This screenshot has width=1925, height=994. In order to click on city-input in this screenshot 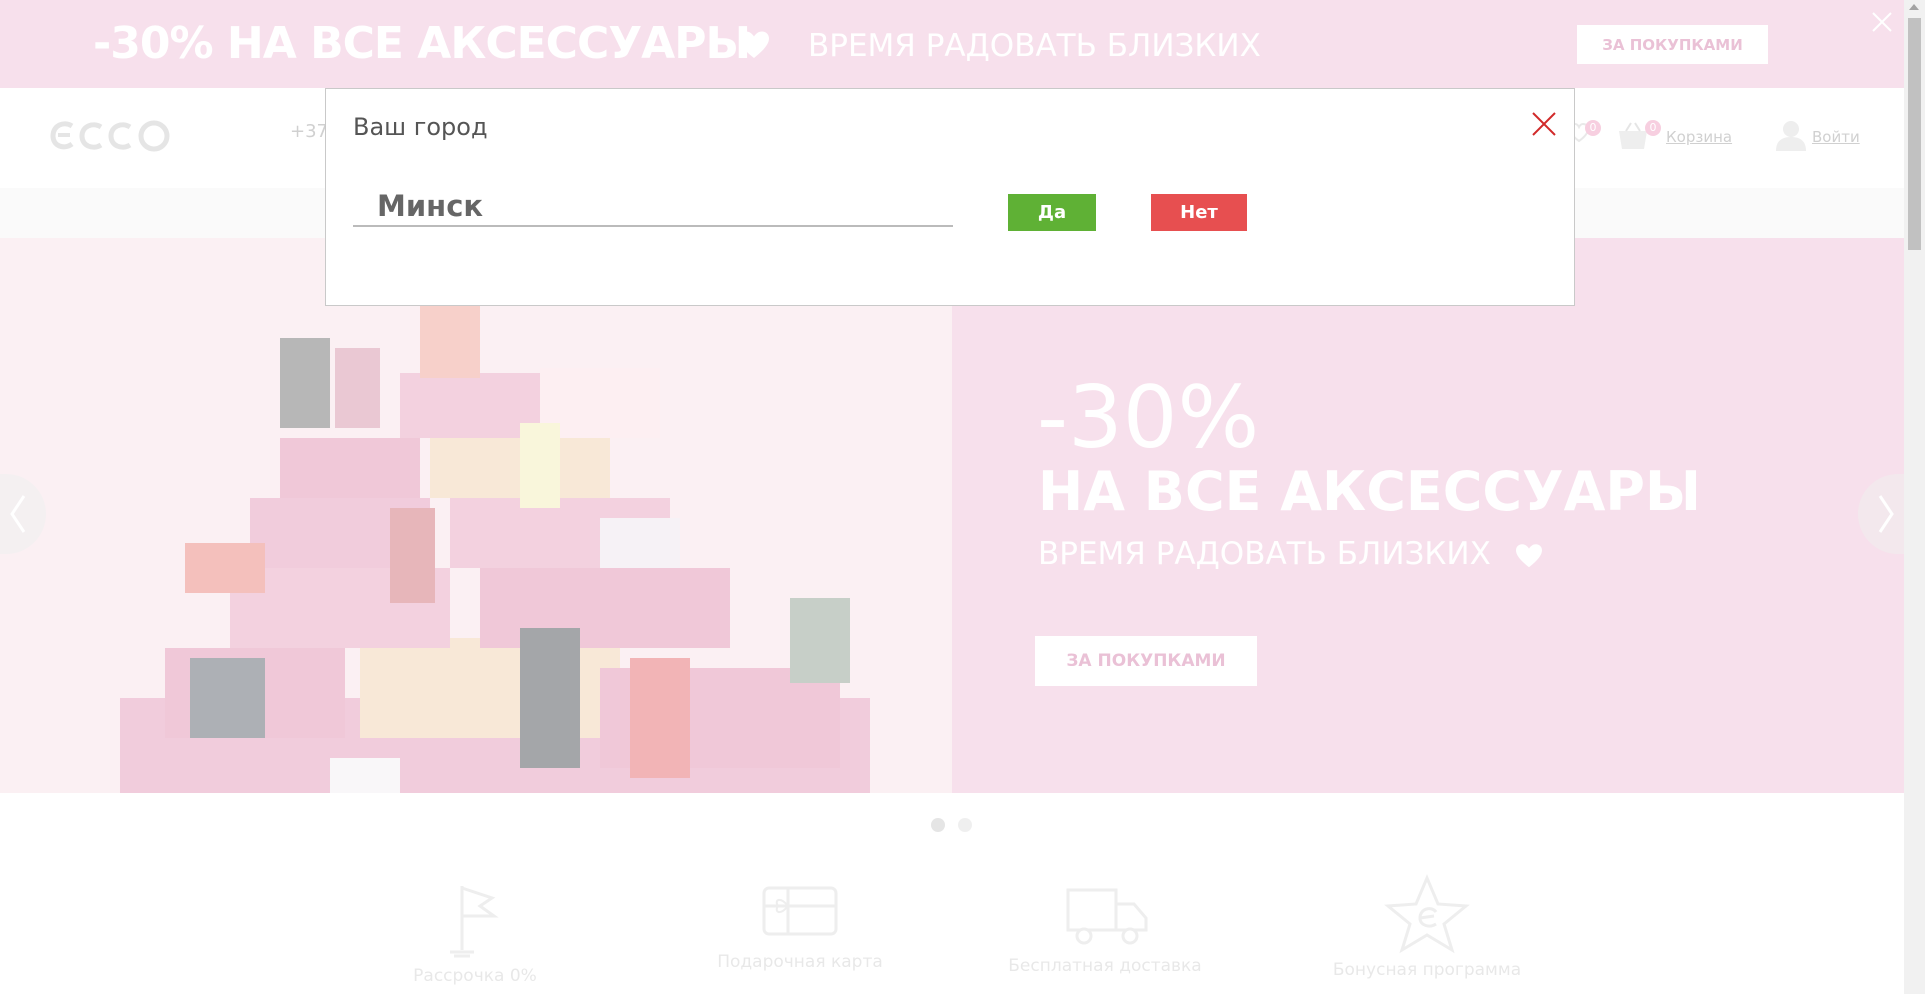, I will do `click(653, 207)`.